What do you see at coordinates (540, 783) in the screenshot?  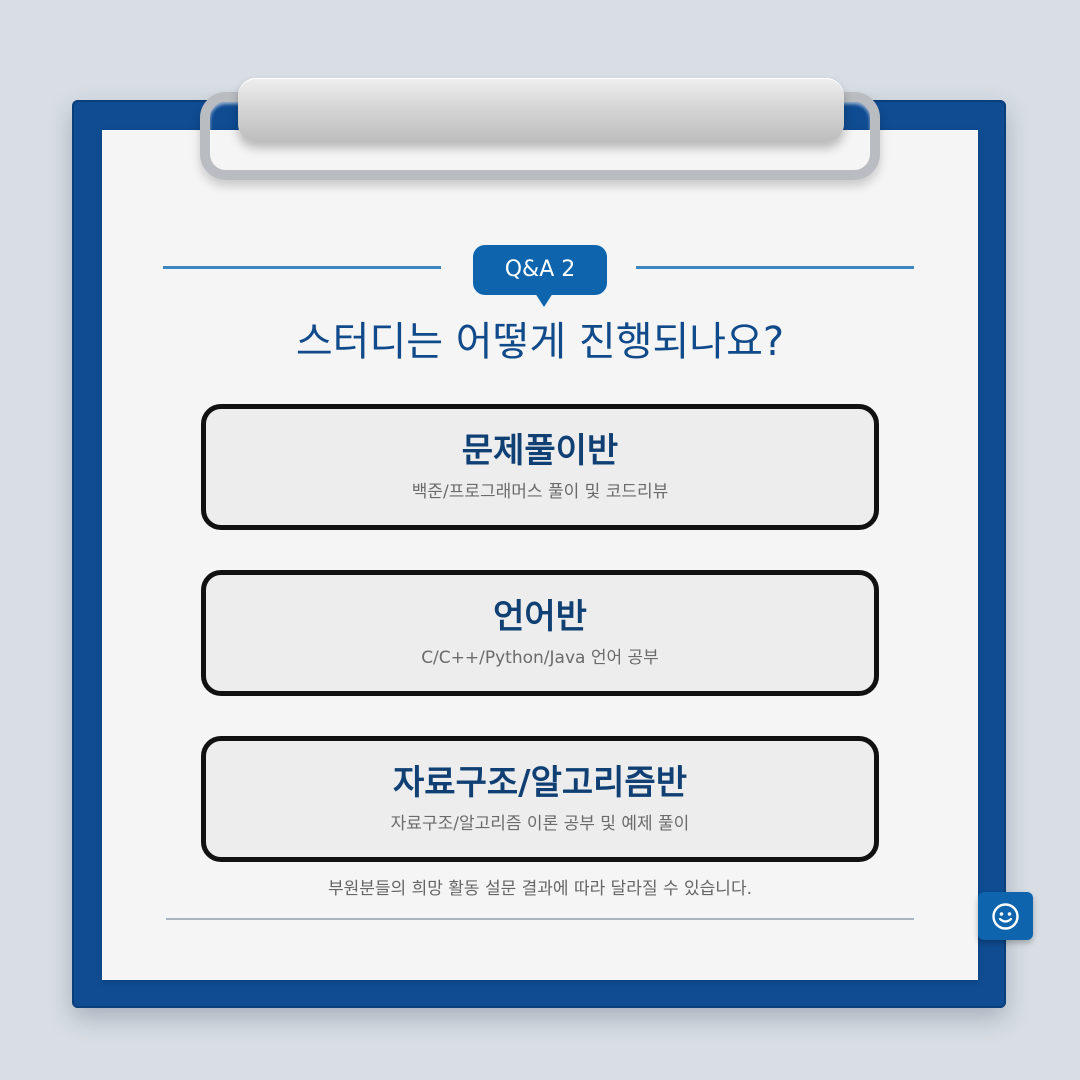 I see `card-title: 자료구조/알고리즘반` at bounding box center [540, 783].